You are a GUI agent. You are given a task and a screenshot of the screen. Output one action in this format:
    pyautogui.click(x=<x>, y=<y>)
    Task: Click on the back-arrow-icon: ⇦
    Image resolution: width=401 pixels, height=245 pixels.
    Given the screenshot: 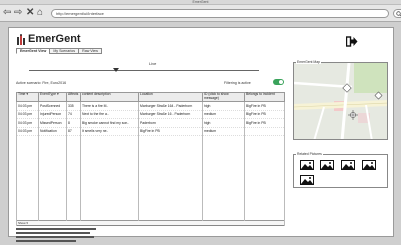 What is the action you would take?
    pyautogui.click(x=7, y=13)
    